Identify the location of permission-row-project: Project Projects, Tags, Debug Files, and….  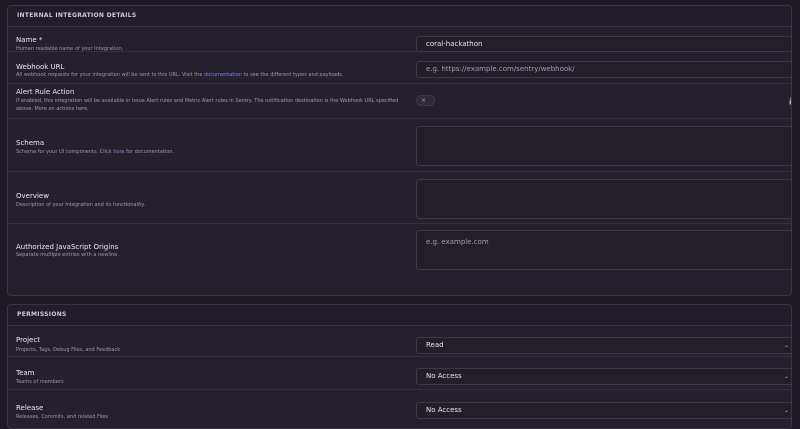
(399, 341).